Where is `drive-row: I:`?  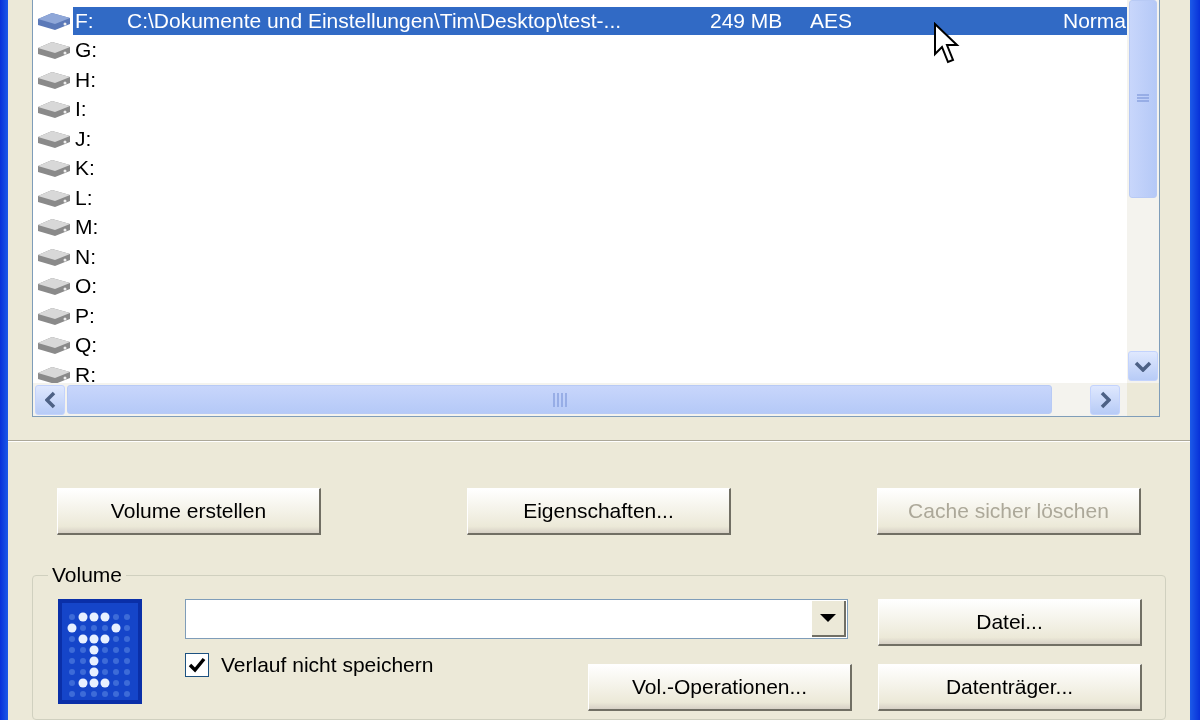 drive-row: I: is located at coordinates (600, 109).